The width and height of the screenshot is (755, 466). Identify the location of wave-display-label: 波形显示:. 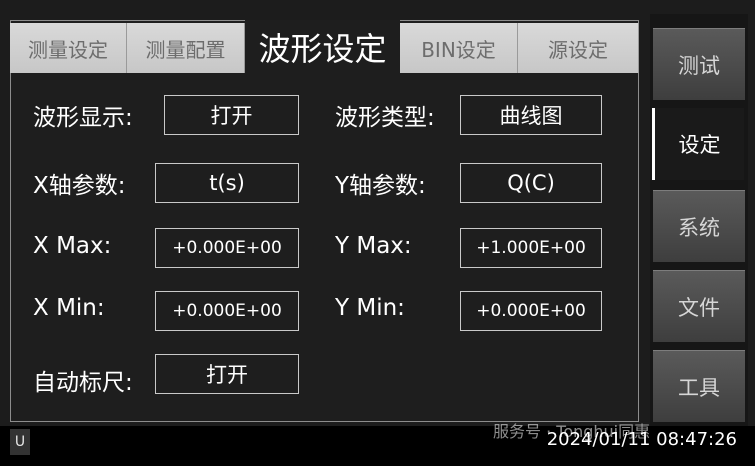
(83, 118).